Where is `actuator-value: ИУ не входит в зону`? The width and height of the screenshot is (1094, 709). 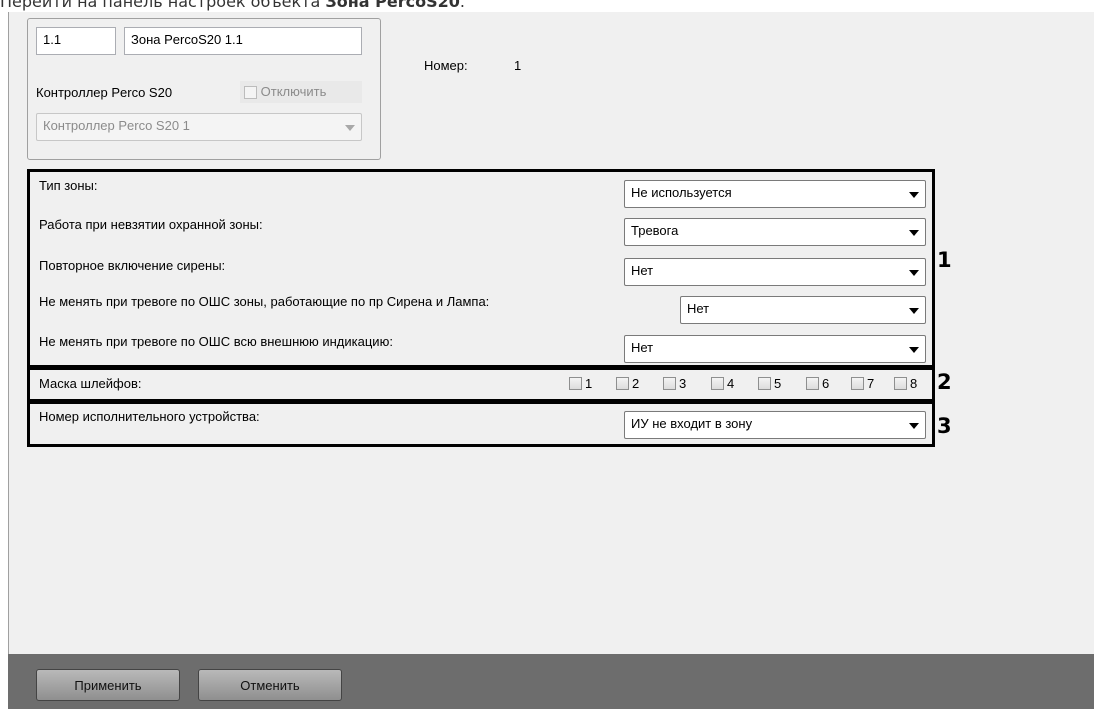 actuator-value: ИУ не входит в зону is located at coordinates (692, 423).